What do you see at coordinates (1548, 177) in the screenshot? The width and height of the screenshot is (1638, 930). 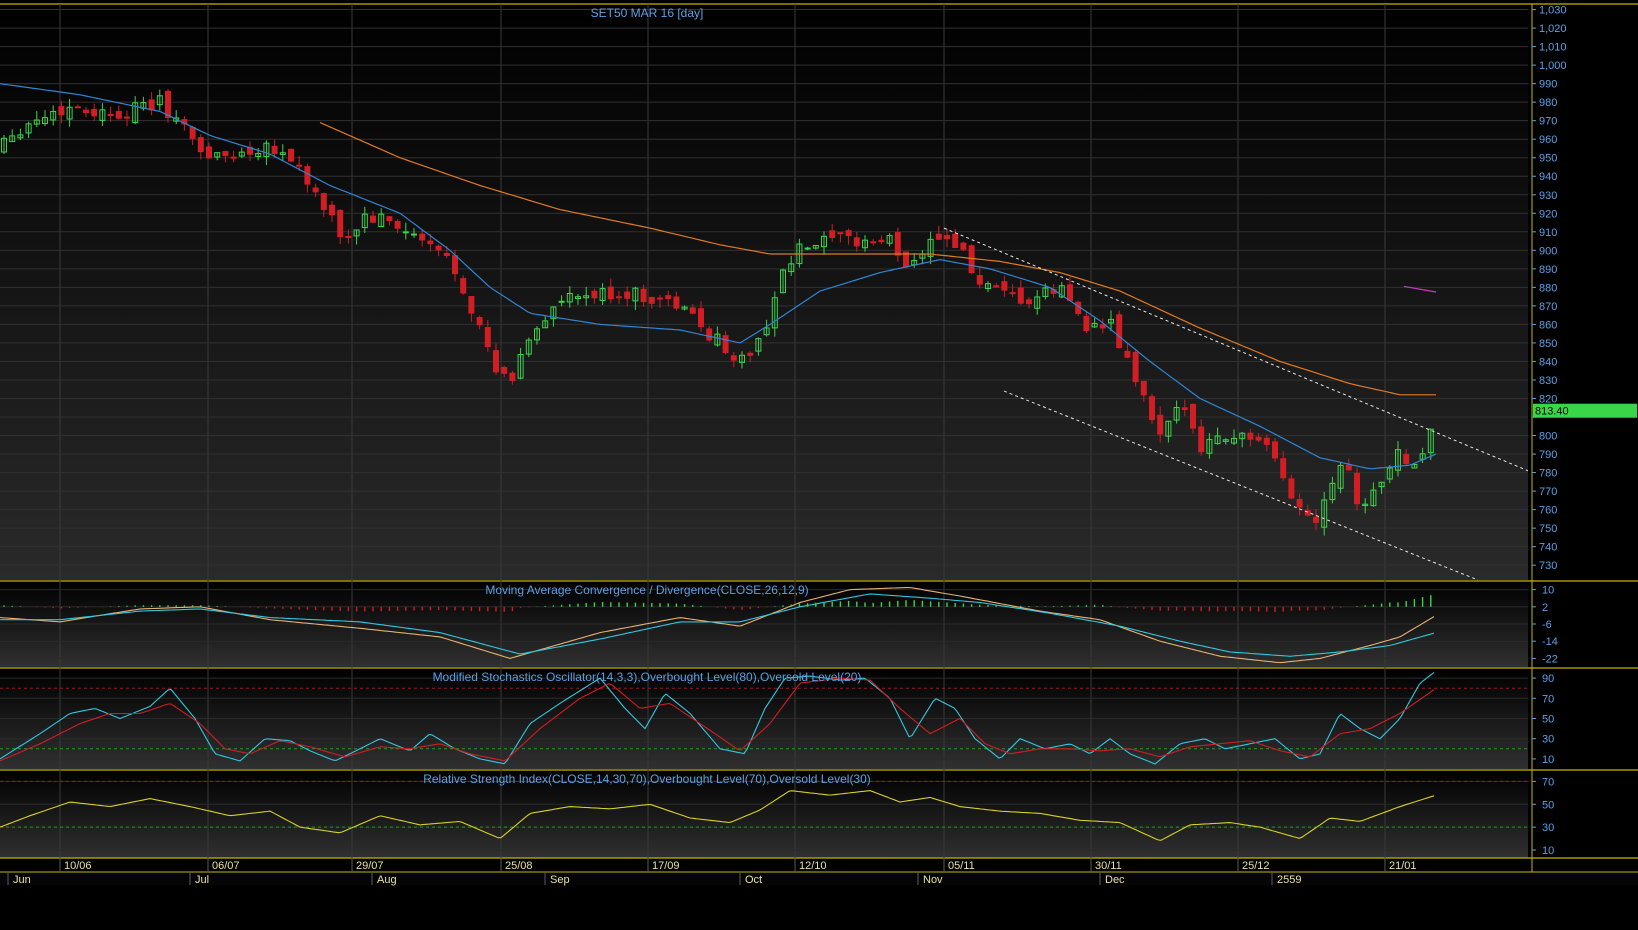 I see `price-tick-label: 940` at bounding box center [1548, 177].